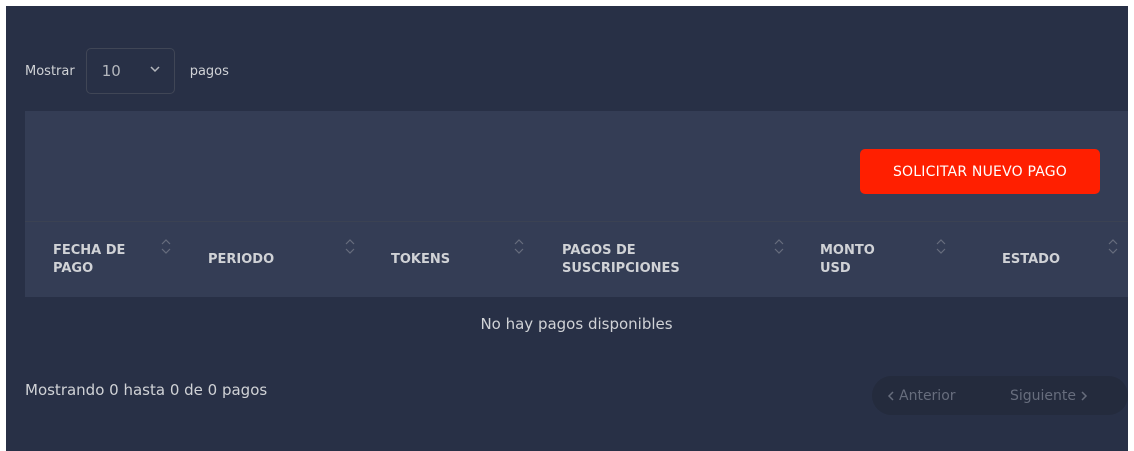 The image size is (1134, 451). What do you see at coordinates (927, 395) in the screenshot?
I see `pagination-previous-label: Anterior` at bounding box center [927, 395].